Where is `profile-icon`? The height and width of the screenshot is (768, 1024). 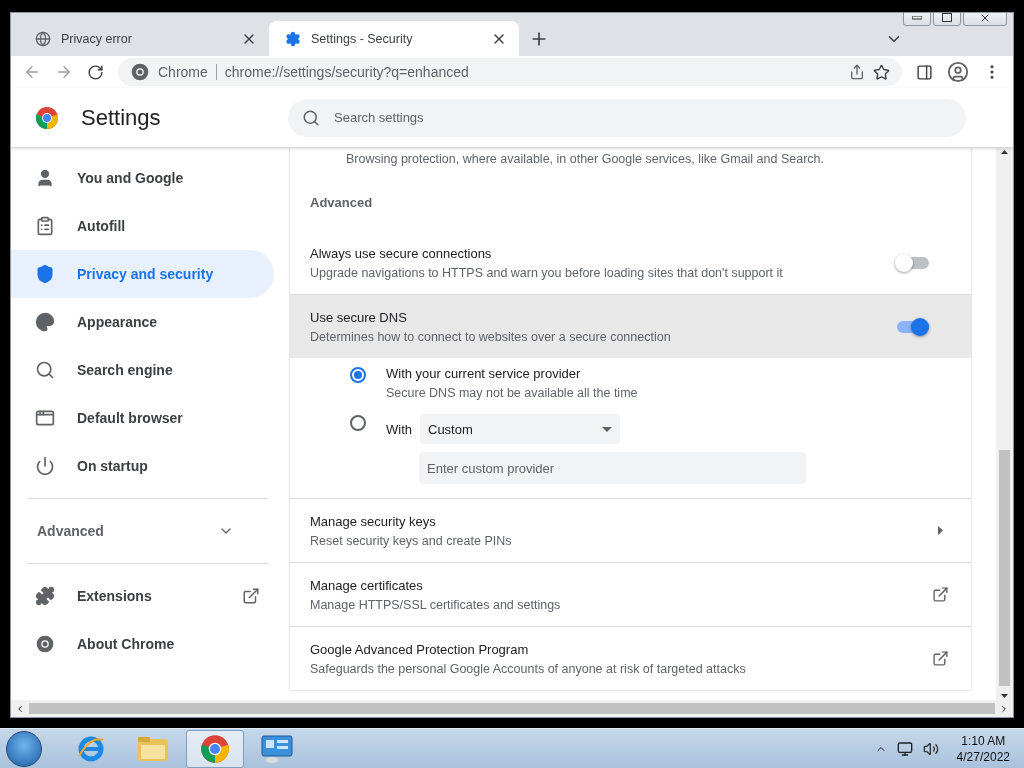
profile-icon is located at coordinates (958, 72).